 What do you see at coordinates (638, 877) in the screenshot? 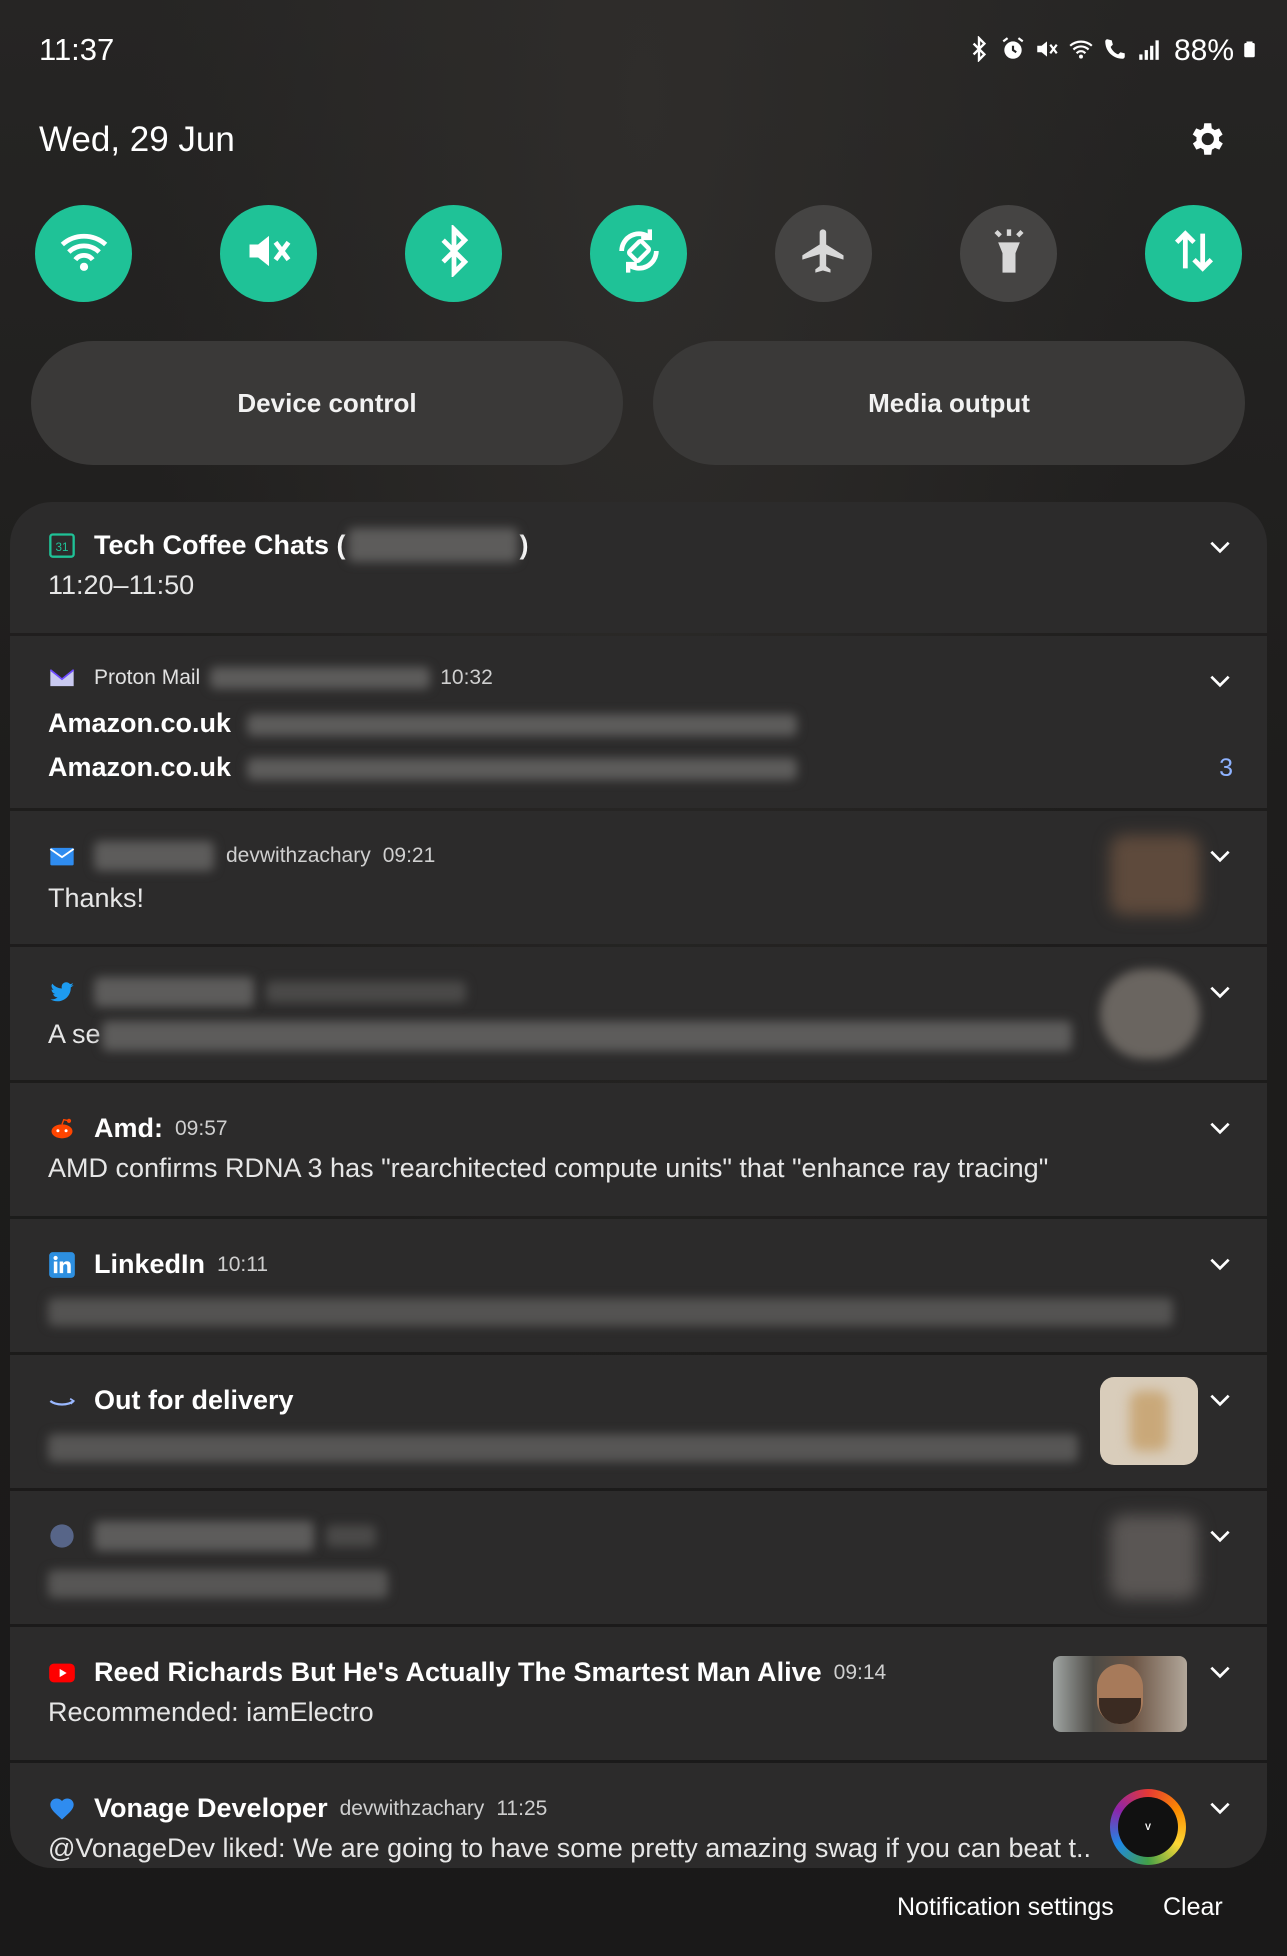
I see `notification-email: devwithzachary 09:21 Thanks!` at bounding box center [638, 877].